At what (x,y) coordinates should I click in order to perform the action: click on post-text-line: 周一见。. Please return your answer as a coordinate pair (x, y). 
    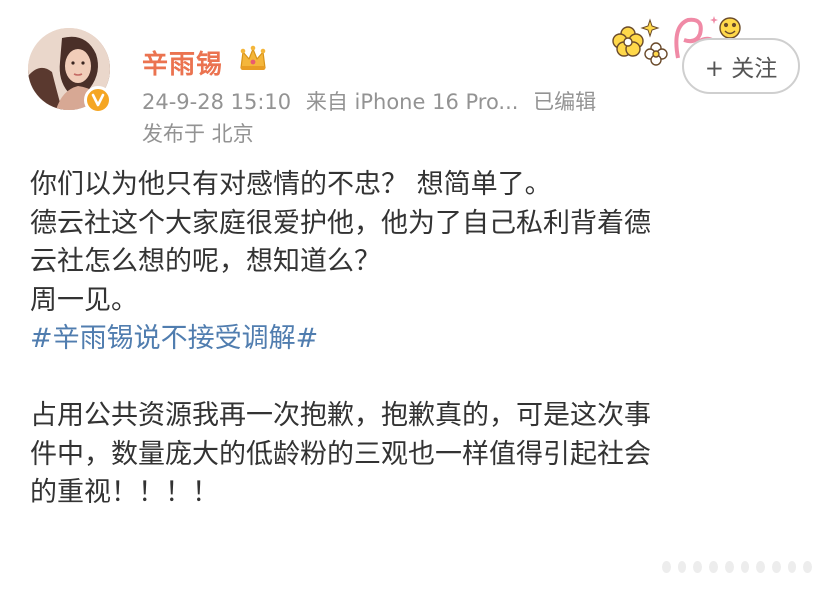
    Looking at the image, I should click on (84, 300).